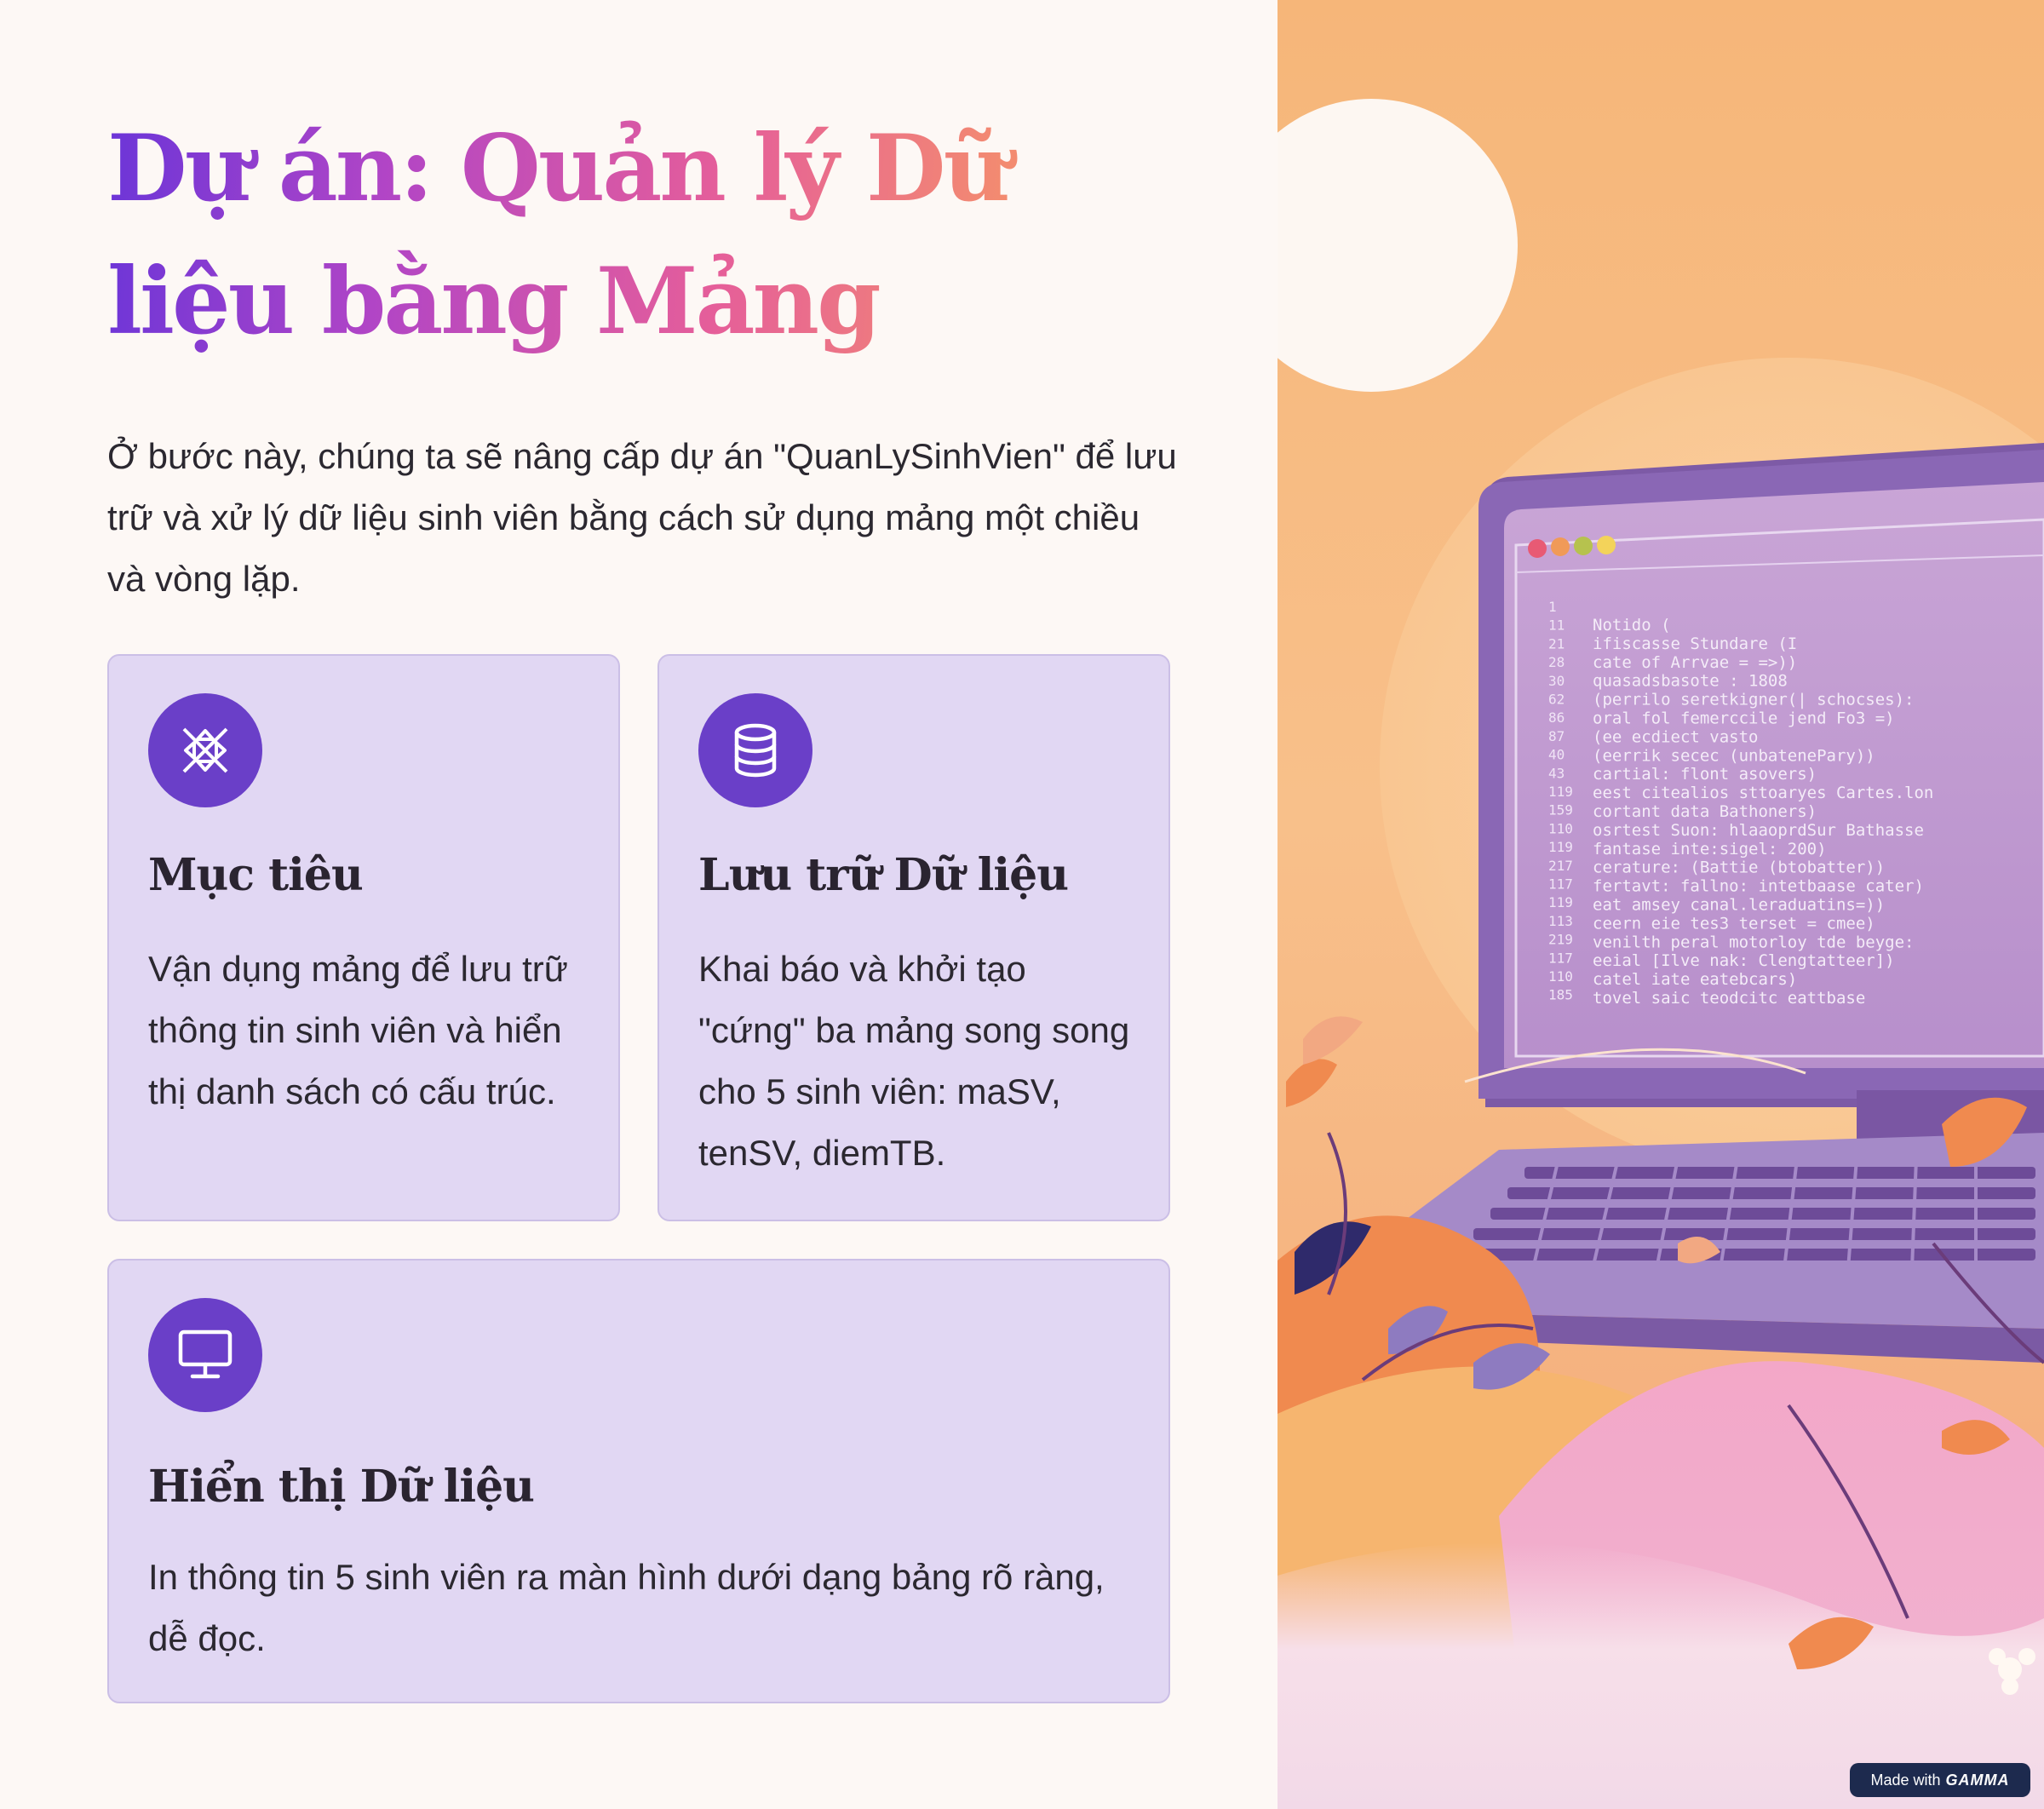  Describe the element at coordinates (205, 1355) in the screenshot. I see `monitor-icon` at that location.